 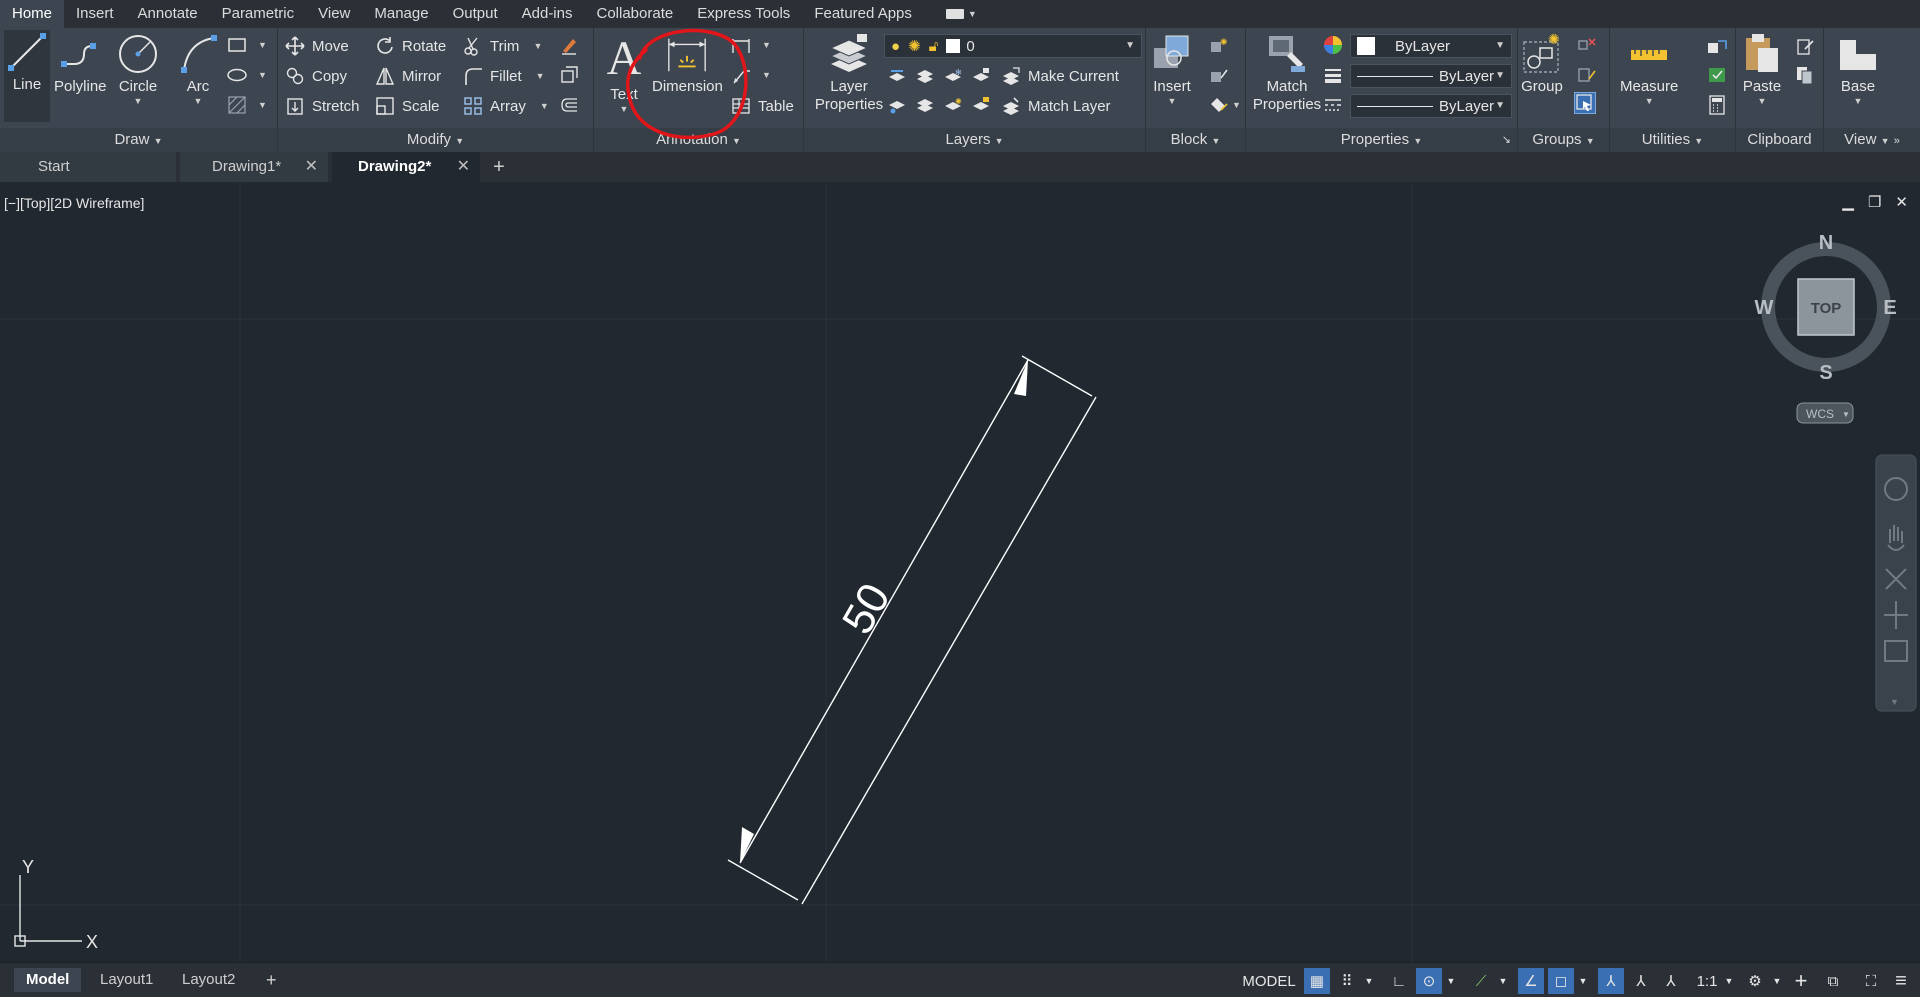 I want to click on minimize-icon: ▁, so click(x=1848, y=202).